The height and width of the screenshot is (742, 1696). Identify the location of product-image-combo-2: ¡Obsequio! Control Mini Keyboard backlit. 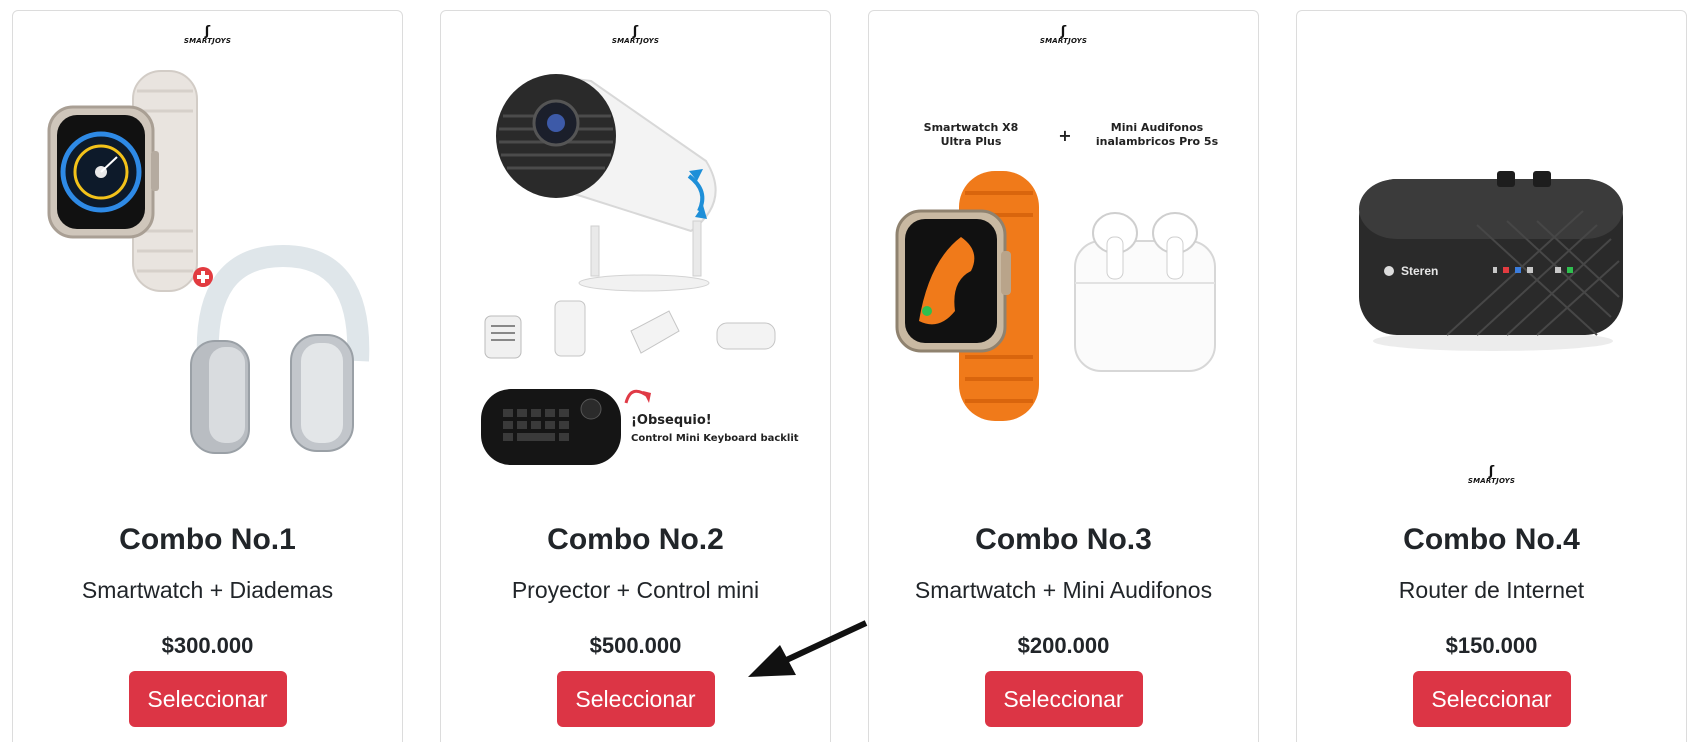
(635, 251).